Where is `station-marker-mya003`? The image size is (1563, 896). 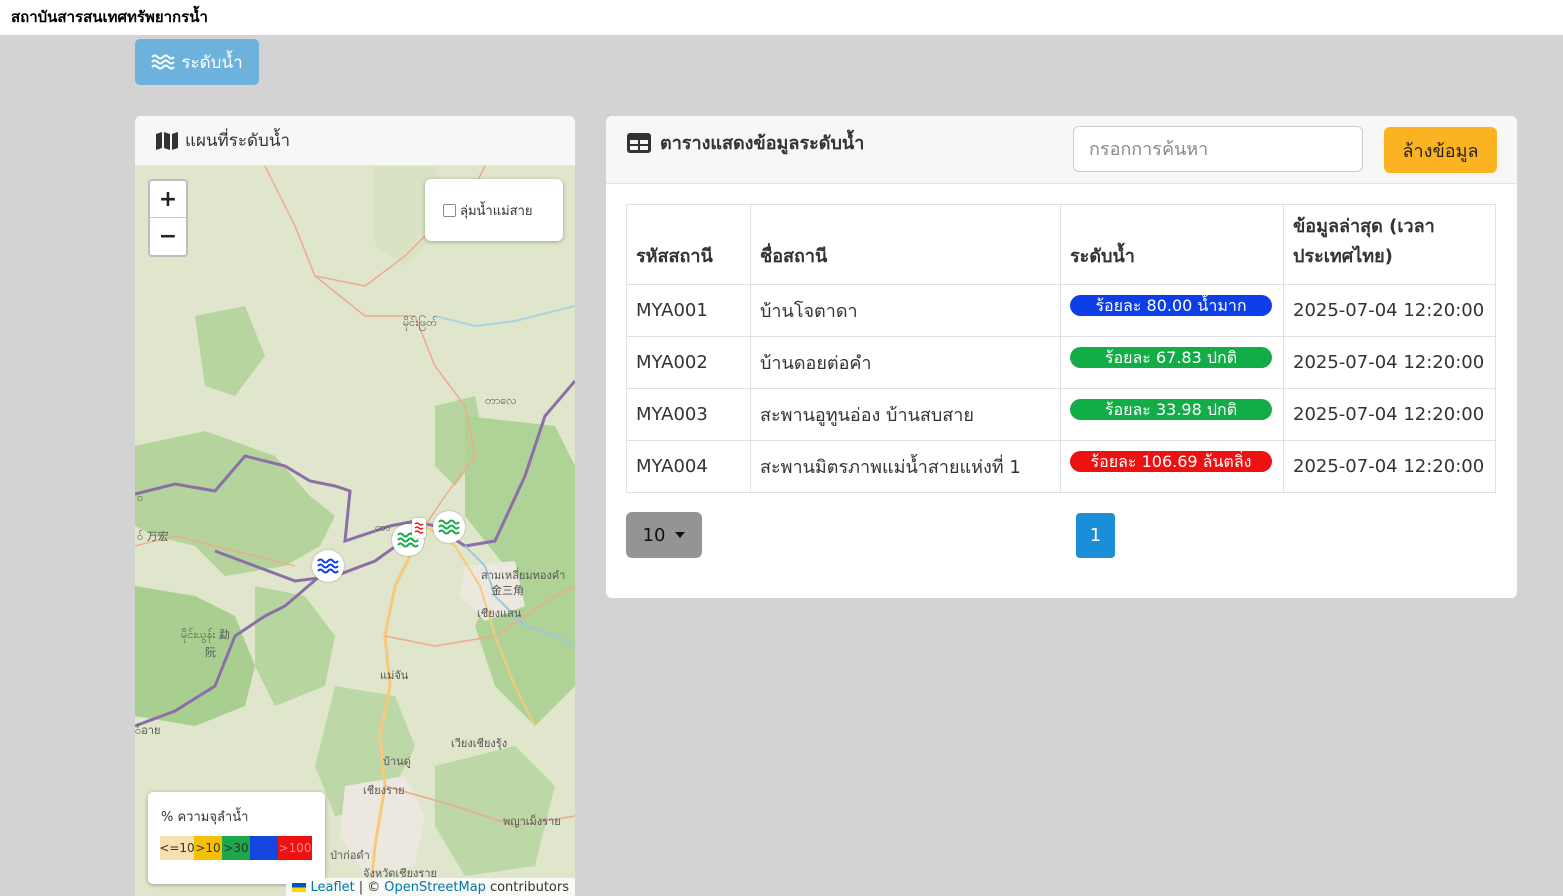
station-marker-mya003 is located at coordinates (449, 527).